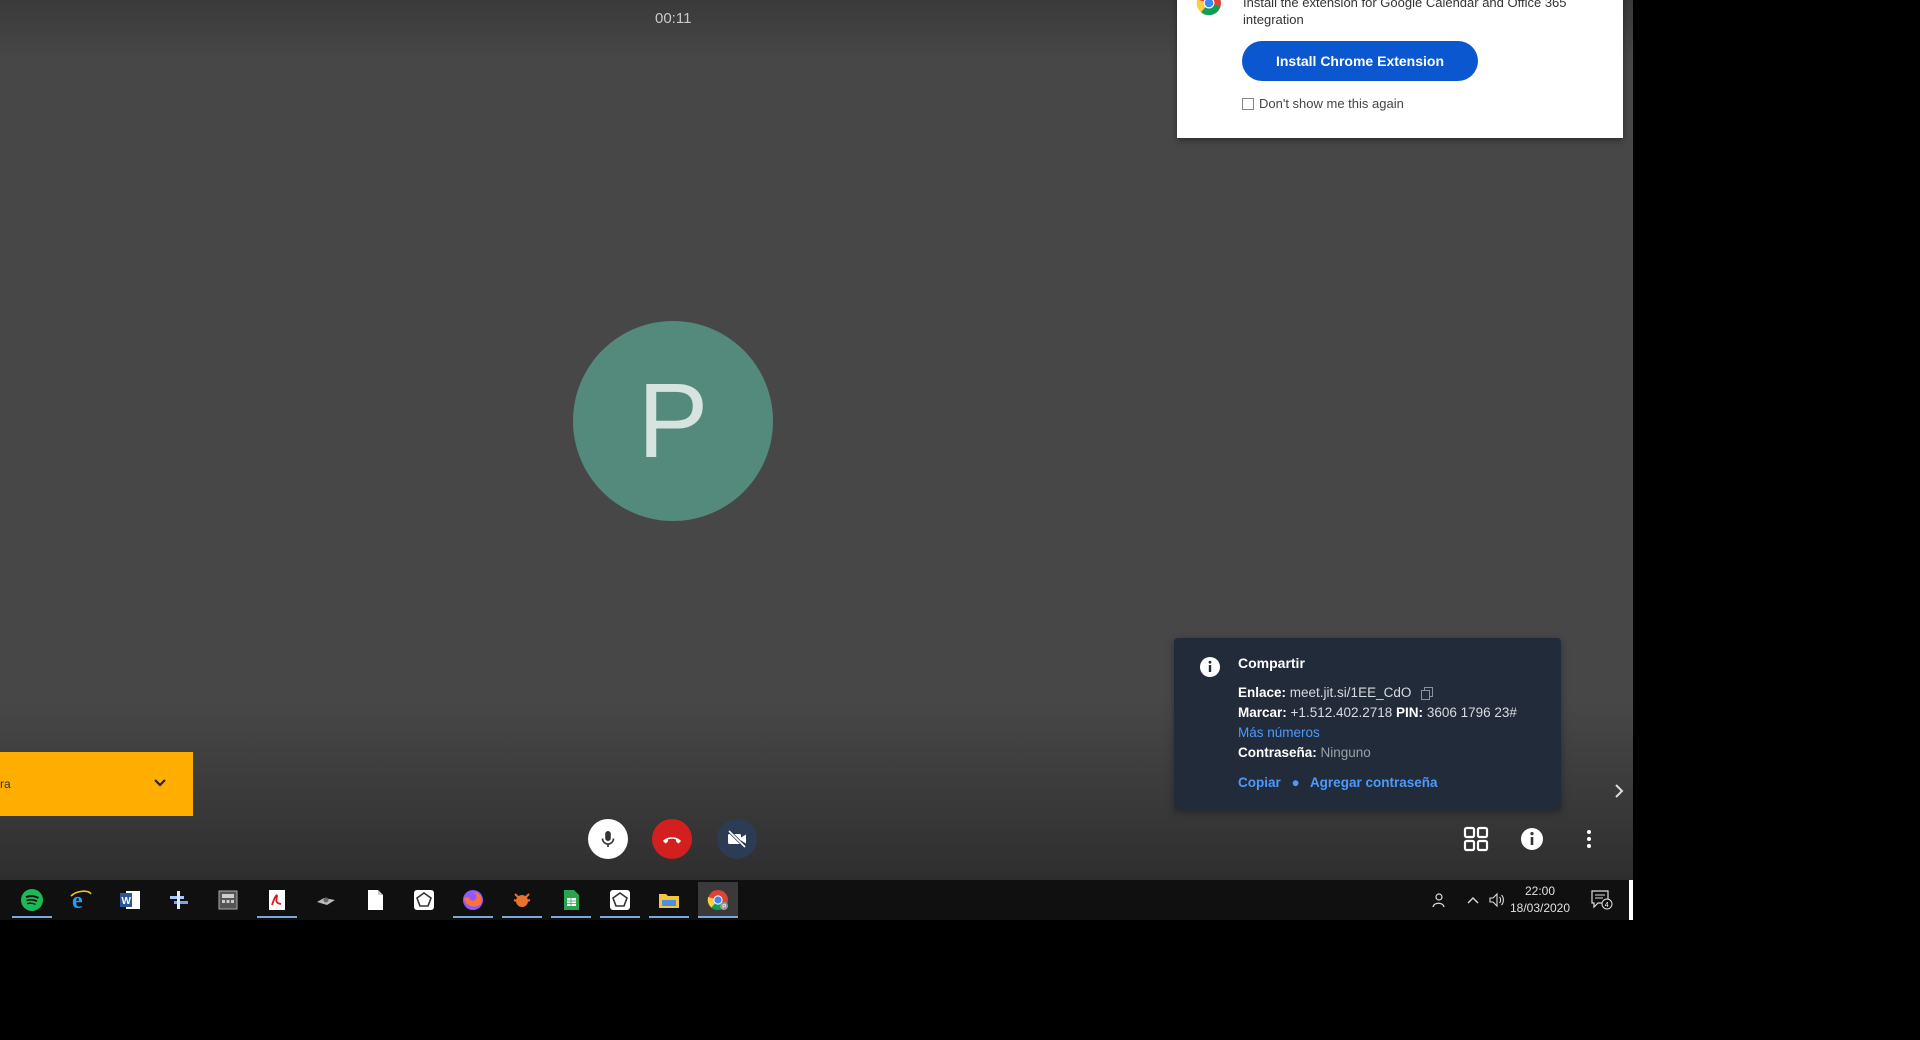 This screenshot has height=1040, width=1920. Describe the element at coordinates (1210, 667) in the screenshot. I see `info-icon` at that location.